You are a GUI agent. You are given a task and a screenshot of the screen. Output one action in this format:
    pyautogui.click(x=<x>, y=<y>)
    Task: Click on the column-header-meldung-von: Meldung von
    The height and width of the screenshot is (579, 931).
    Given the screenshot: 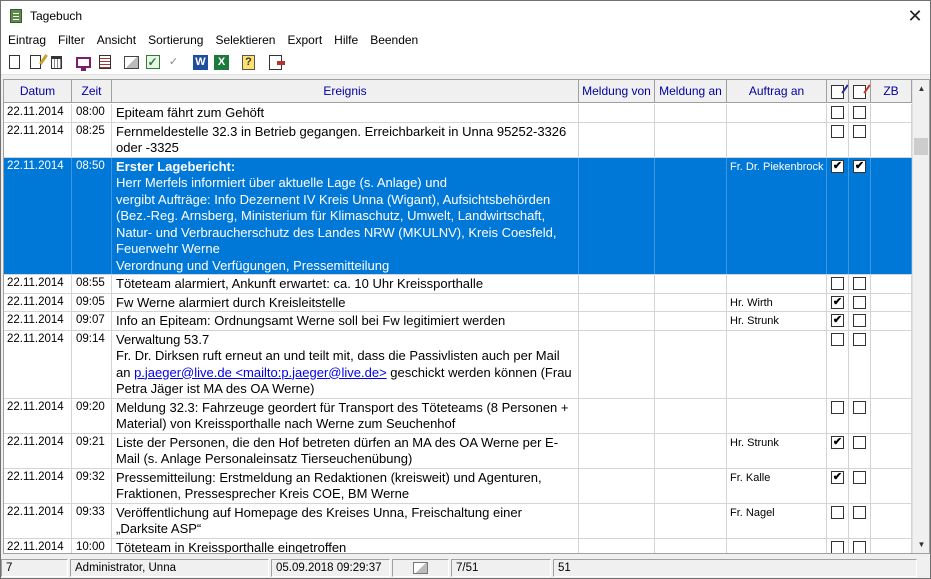 What is the action you would take?
    pyautogui.click(x=617, y=91)
    